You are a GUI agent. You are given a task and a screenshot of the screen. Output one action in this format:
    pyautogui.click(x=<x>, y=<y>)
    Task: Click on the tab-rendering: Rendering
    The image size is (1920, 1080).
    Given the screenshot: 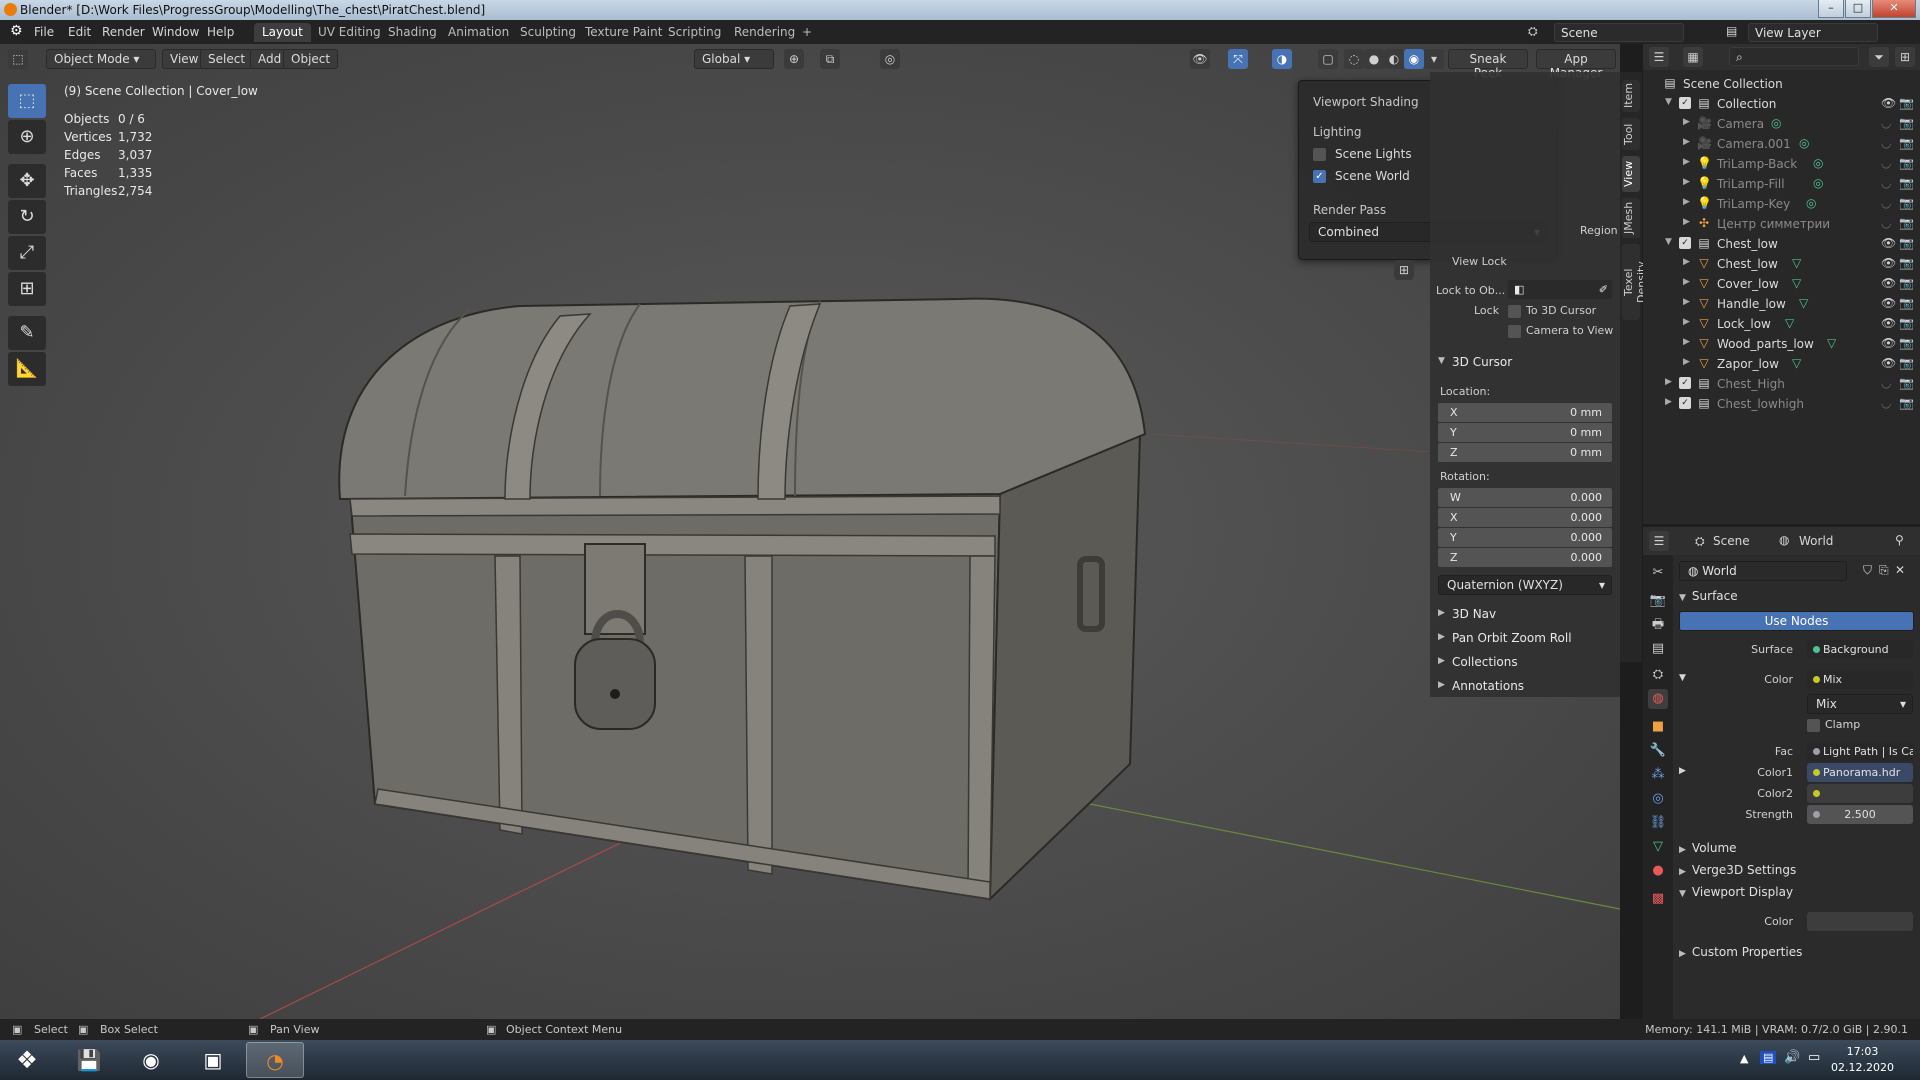 What is the action you would take?
    pyautogui.click(x=764, y=32)
    